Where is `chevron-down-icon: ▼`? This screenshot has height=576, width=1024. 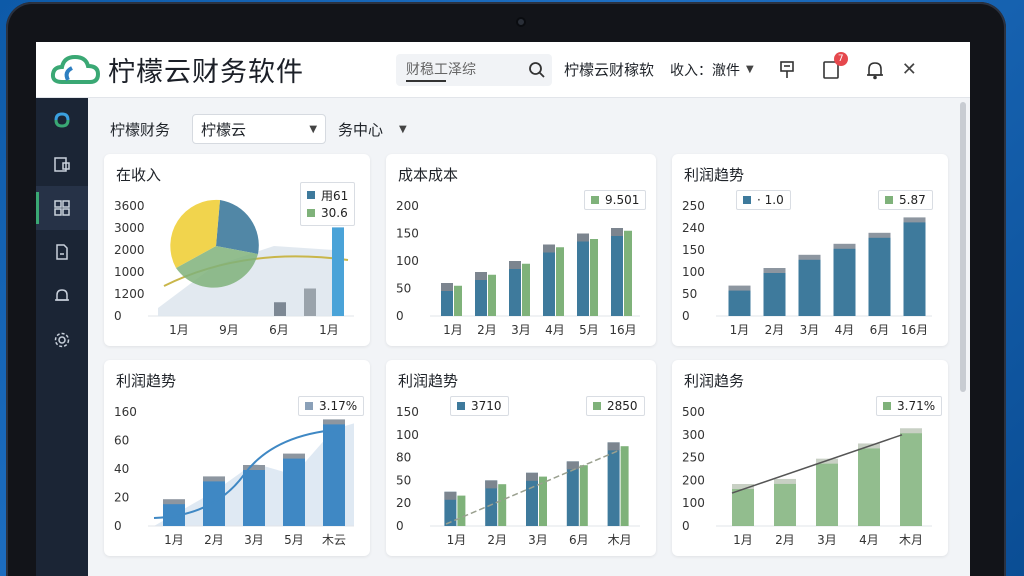 chevron-down-icon: ▼ is located at coordinates (313, 129).